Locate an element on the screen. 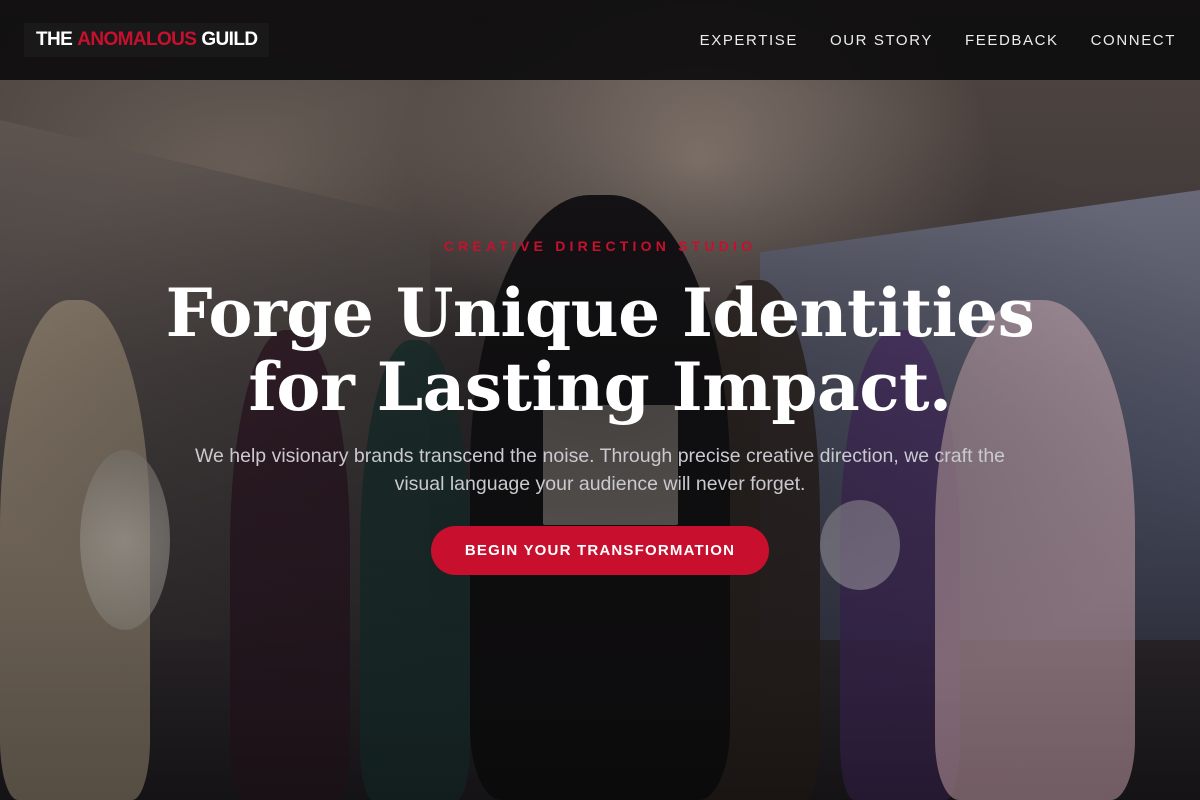 The image size is (1200, 800). nav-link-our-story: OUR STORY is located at coordinates (881, 40).